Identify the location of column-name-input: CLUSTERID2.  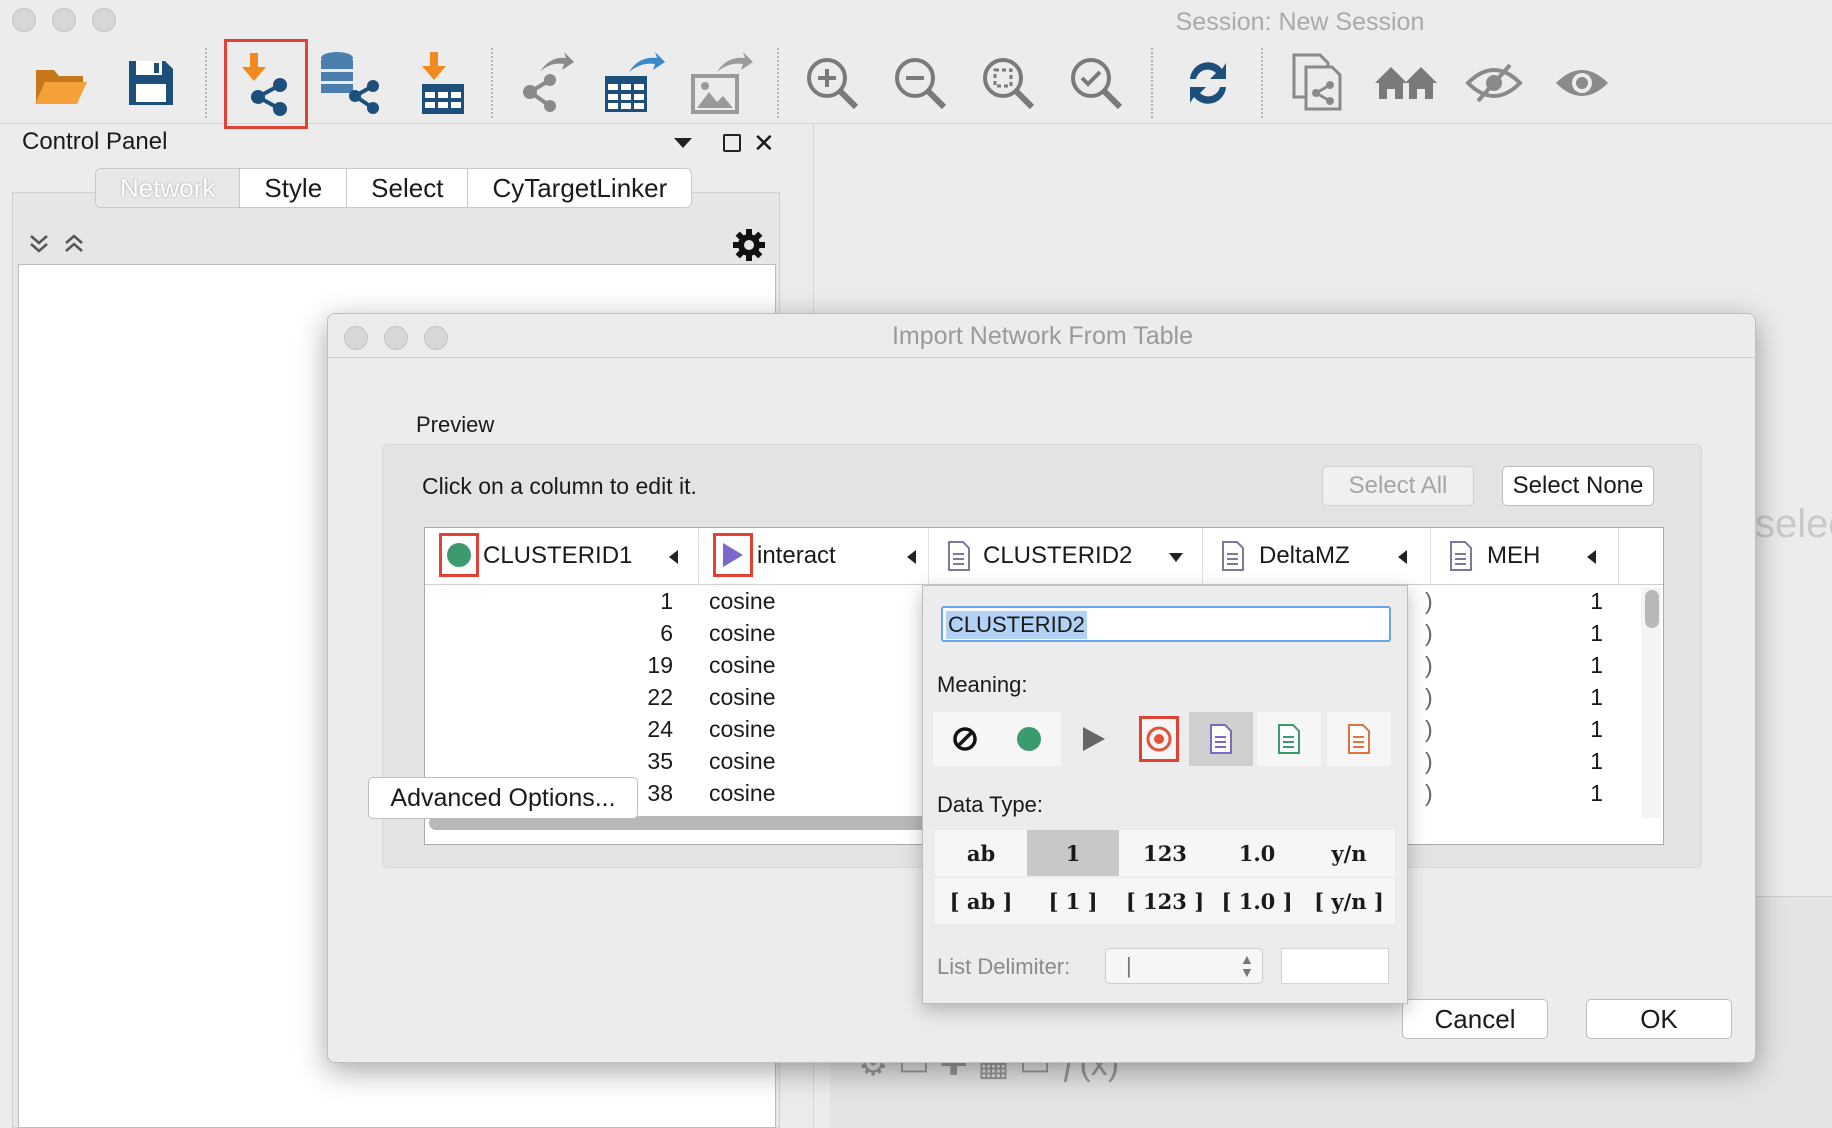
(1166, 624).